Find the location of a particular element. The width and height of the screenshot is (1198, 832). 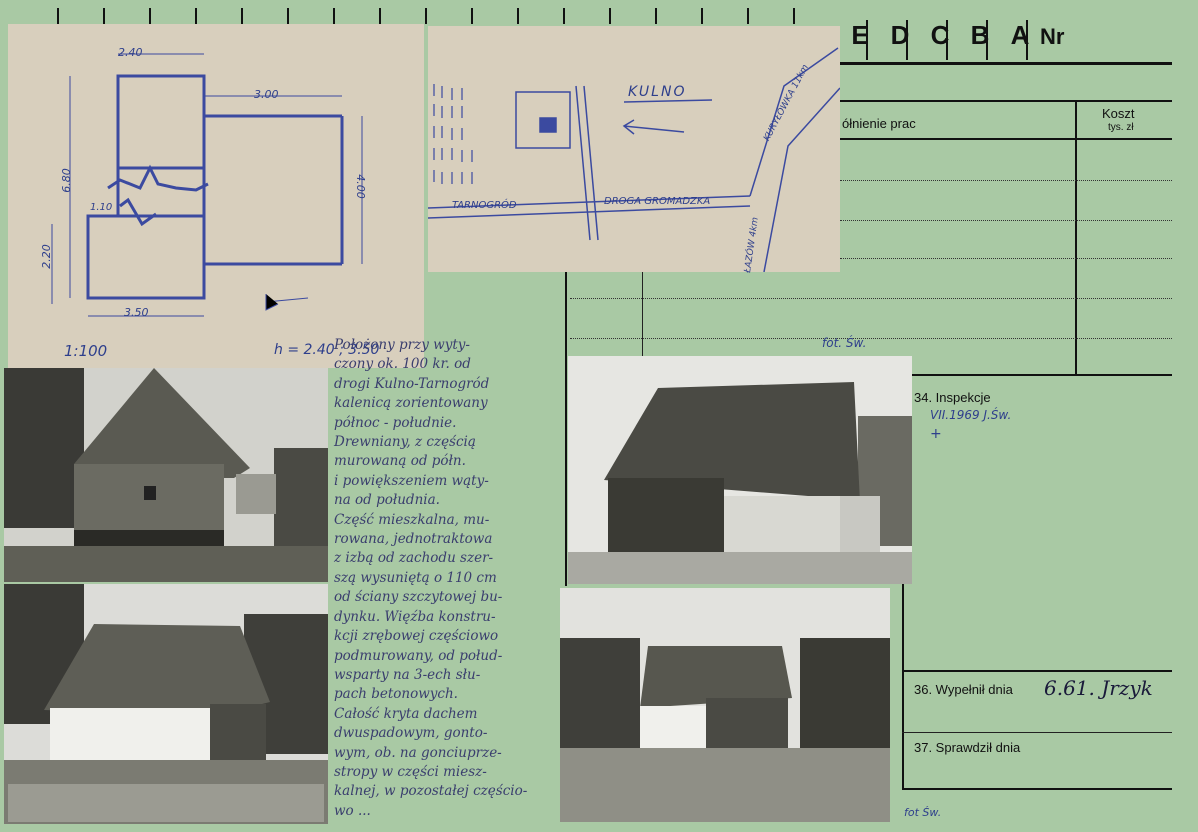

filled-signature: 6.61. Jrzyk is located at coordinates (1098, 688).